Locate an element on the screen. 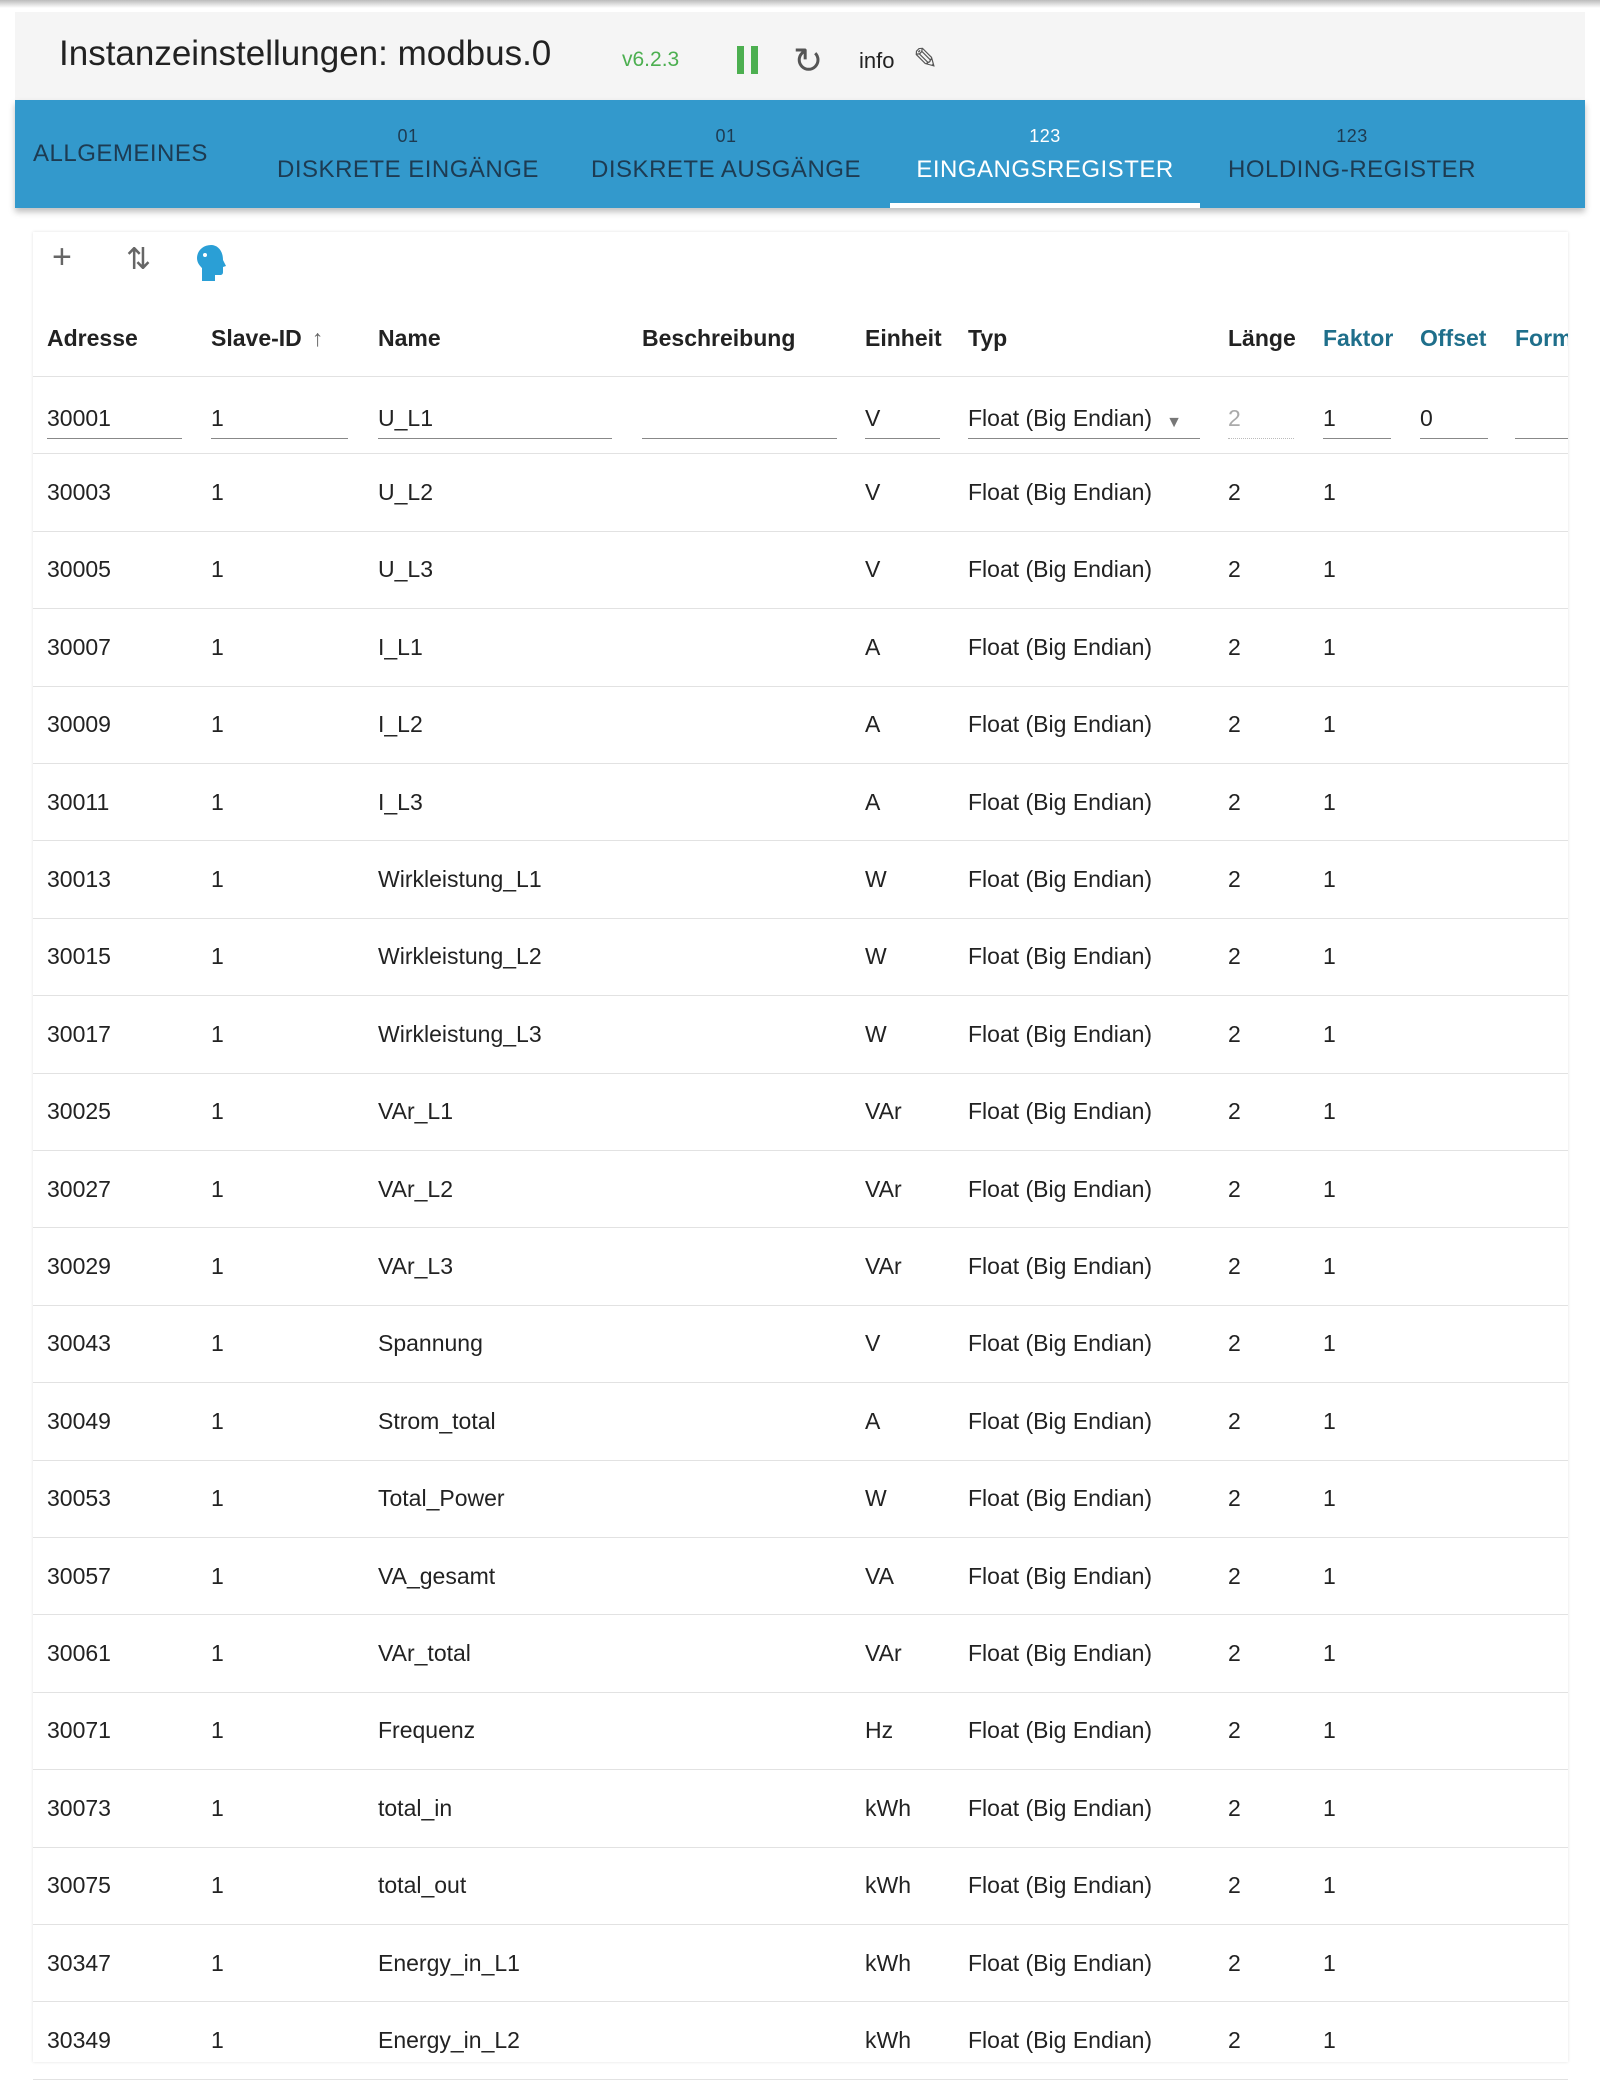  cell-unit: VAr is located at coordinates (883, 1653).